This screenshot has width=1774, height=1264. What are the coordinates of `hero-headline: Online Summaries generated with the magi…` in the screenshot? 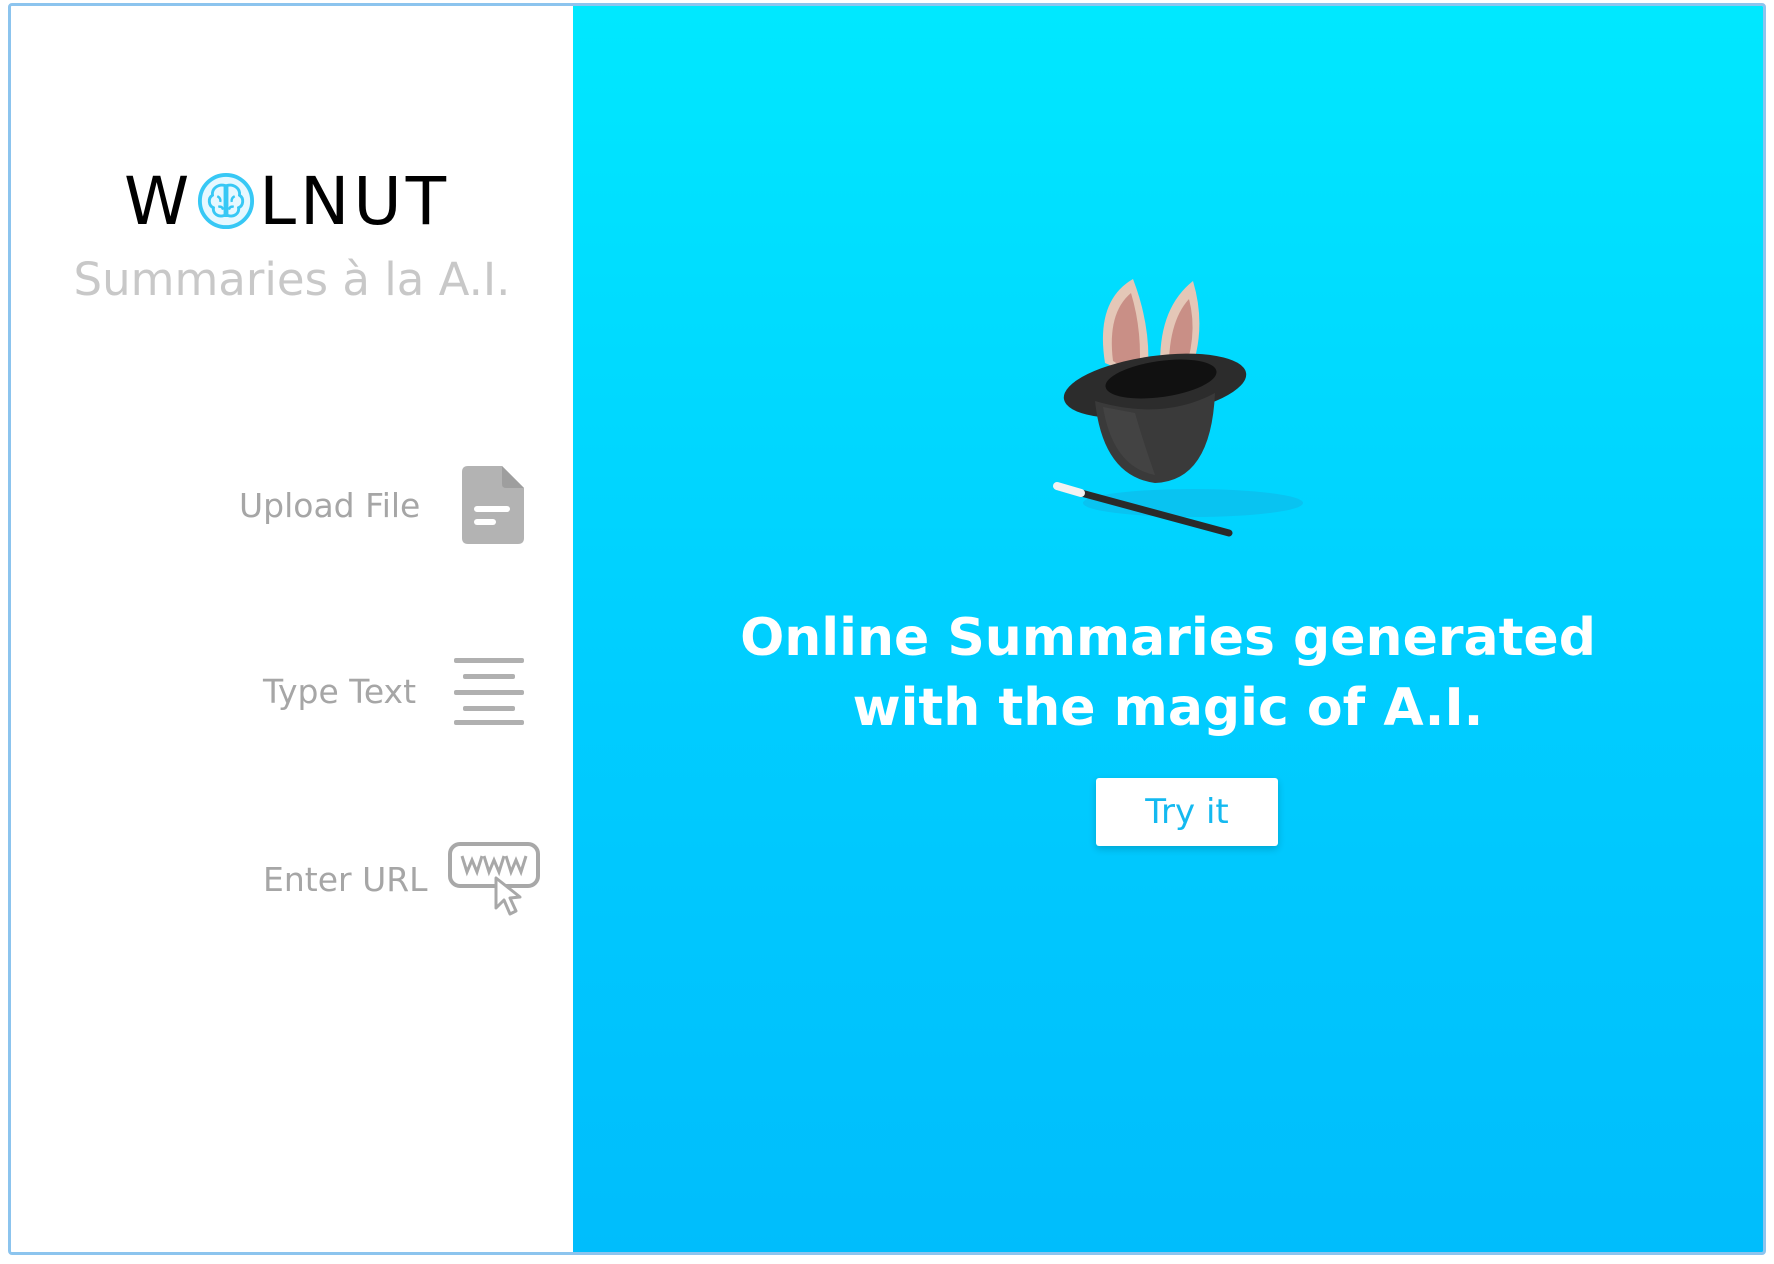 It's located at (1168, 673).